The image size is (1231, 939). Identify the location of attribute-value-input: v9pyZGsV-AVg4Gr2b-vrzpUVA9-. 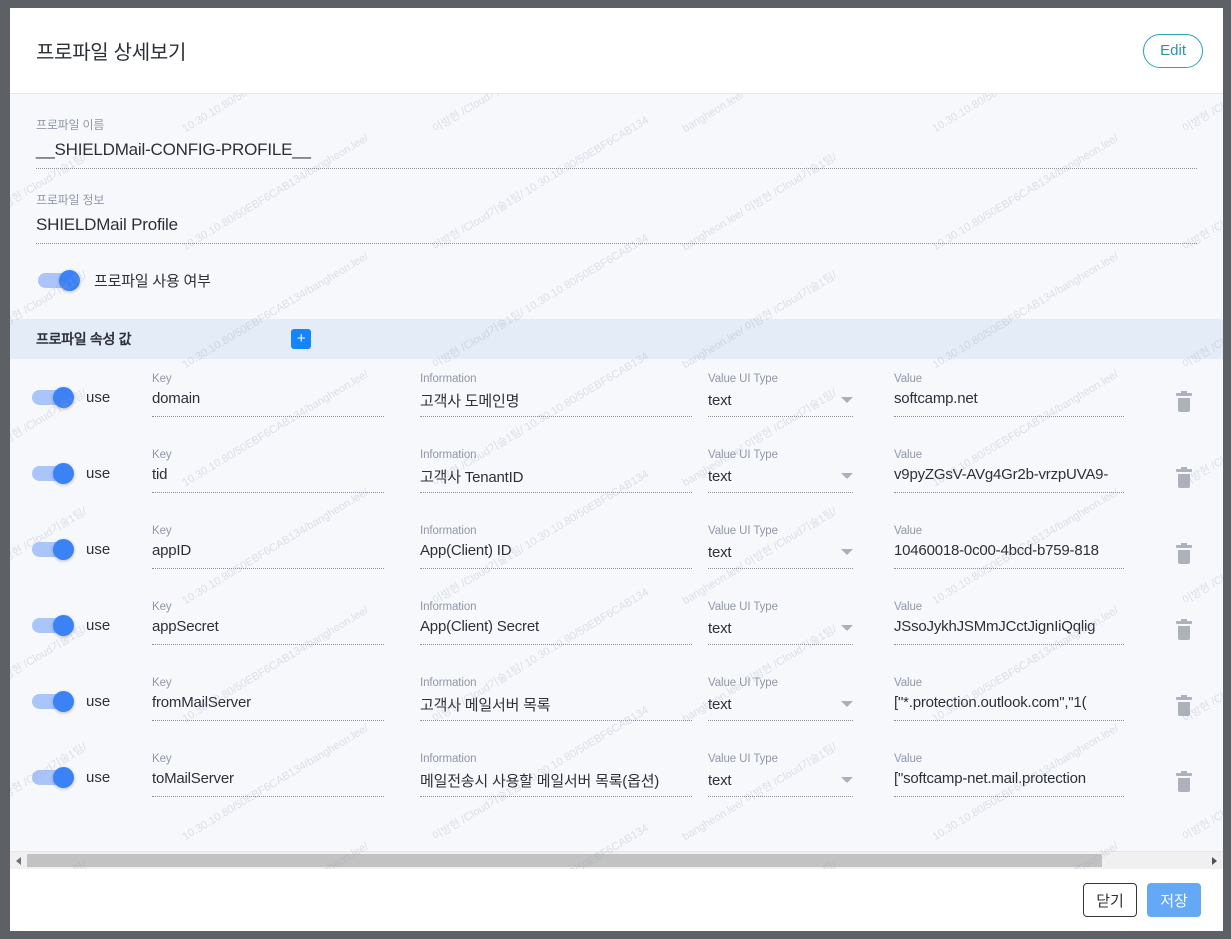
(1009, 479).